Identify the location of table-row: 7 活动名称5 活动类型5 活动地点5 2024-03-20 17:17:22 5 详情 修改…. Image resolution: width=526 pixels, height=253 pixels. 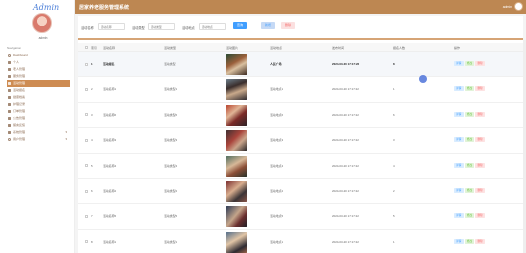
(300, 217).